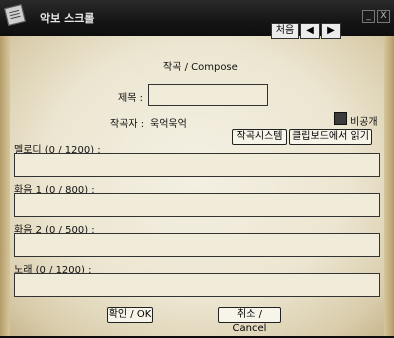  I want to click on chord1-input, so click(197, 205).